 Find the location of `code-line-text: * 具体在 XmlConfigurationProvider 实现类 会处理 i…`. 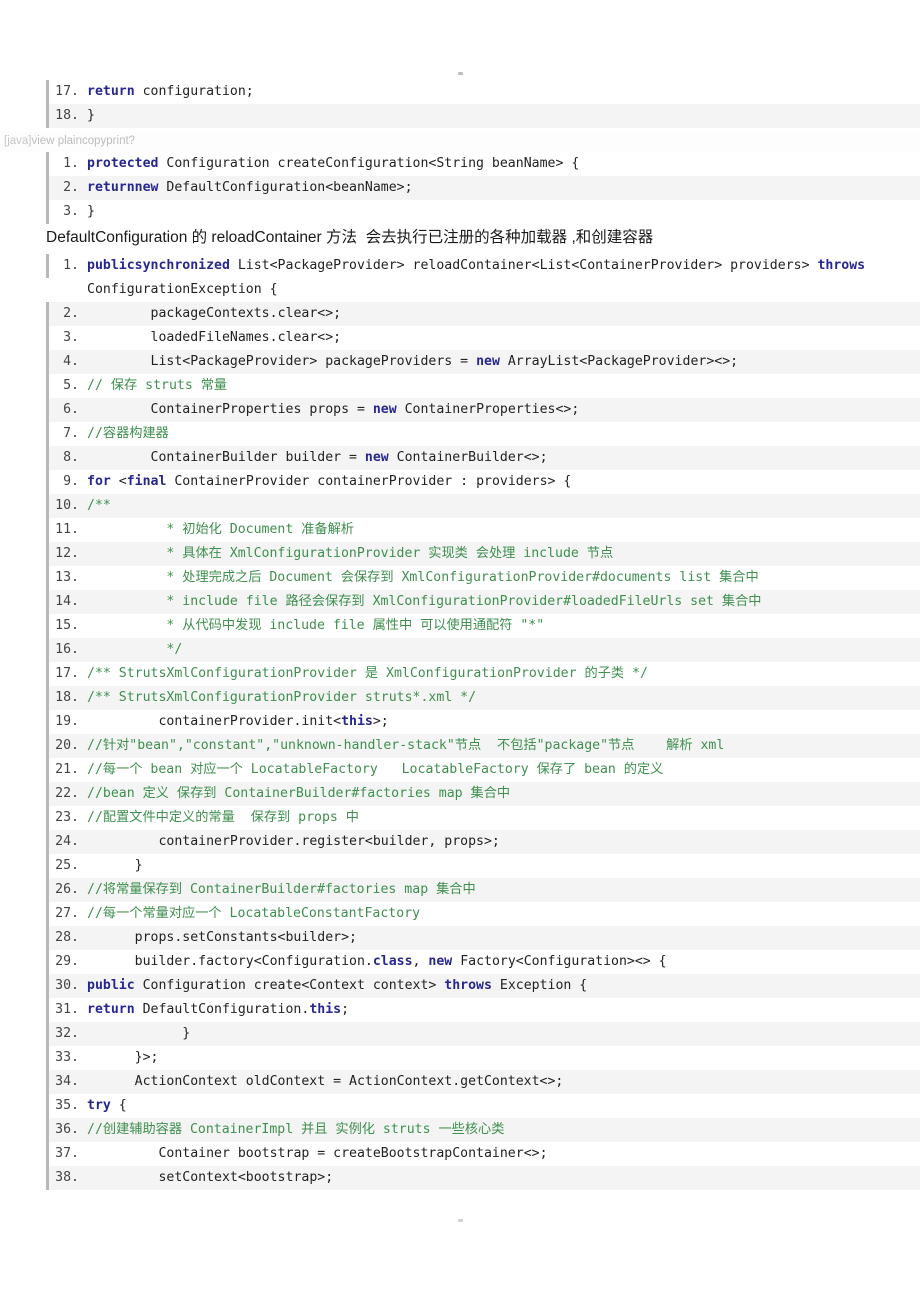

code-line-text: * 具体在 XmlConfigurationProvider 实现类 会处理 i… is located at coordinates (501, 554).